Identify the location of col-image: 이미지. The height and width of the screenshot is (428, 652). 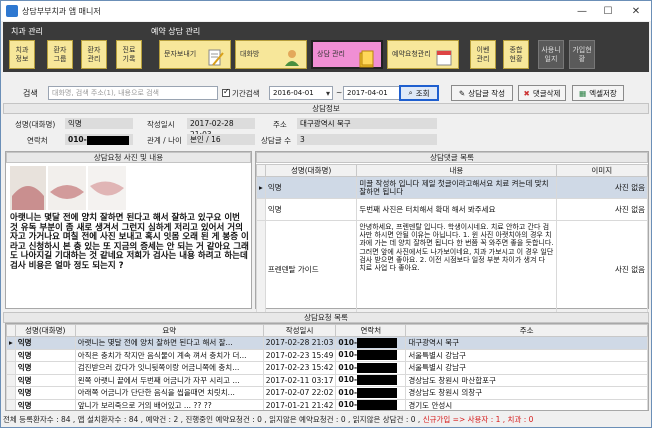
(602, 170).